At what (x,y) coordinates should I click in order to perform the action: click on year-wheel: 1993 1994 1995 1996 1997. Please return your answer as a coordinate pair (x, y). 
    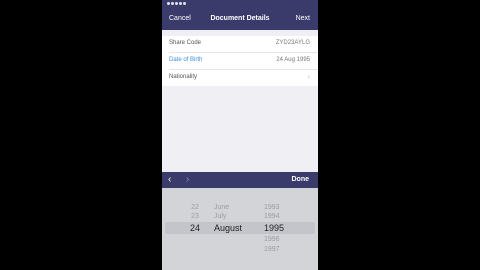
    Looking at the image, I should click on (279, 229).